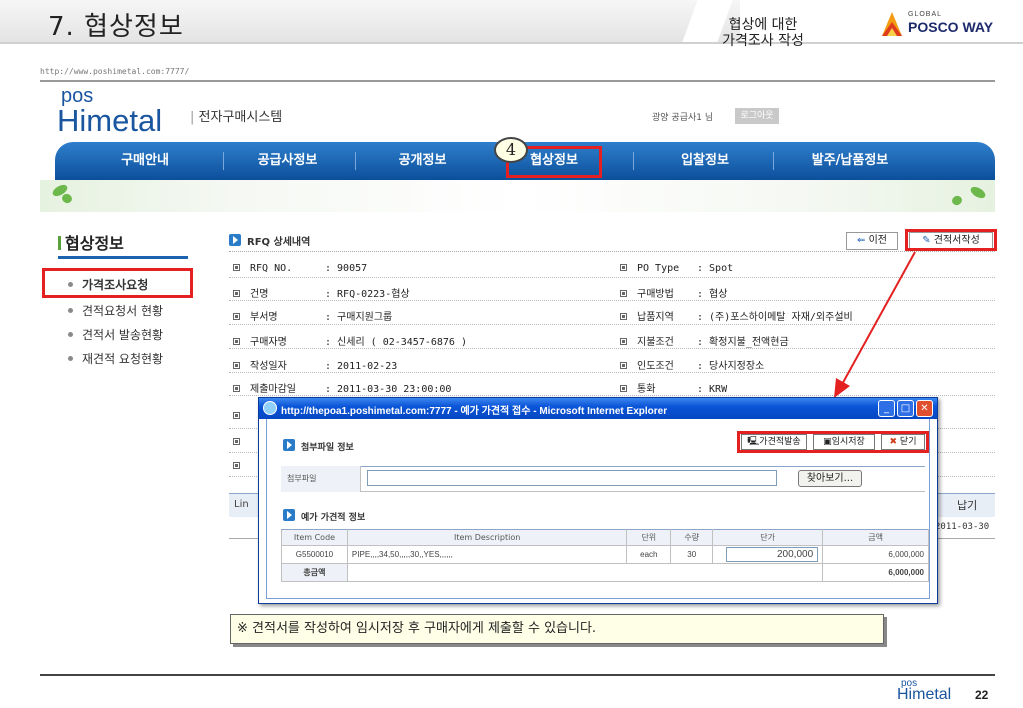 This screenshot has height=708, width=1023. Describe the element at coordinates (342, 387) in the screenshot. I see `field-deadline: 제출마감일: 2011-03-30 23:00:00` at that location.